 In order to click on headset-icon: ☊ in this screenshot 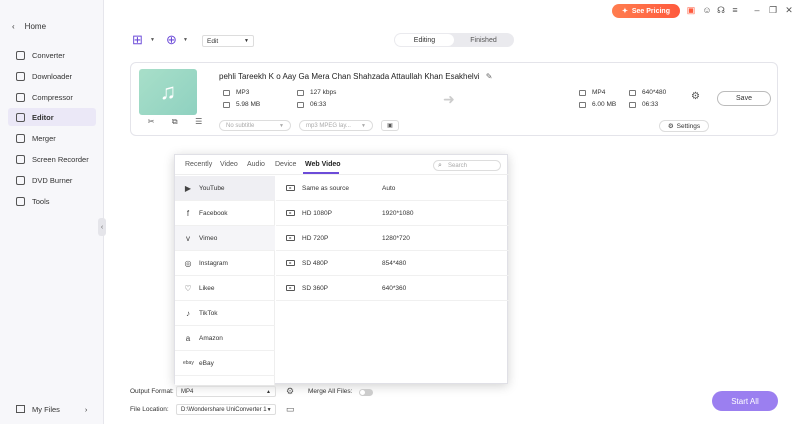, I will do `click(721, 10)`.